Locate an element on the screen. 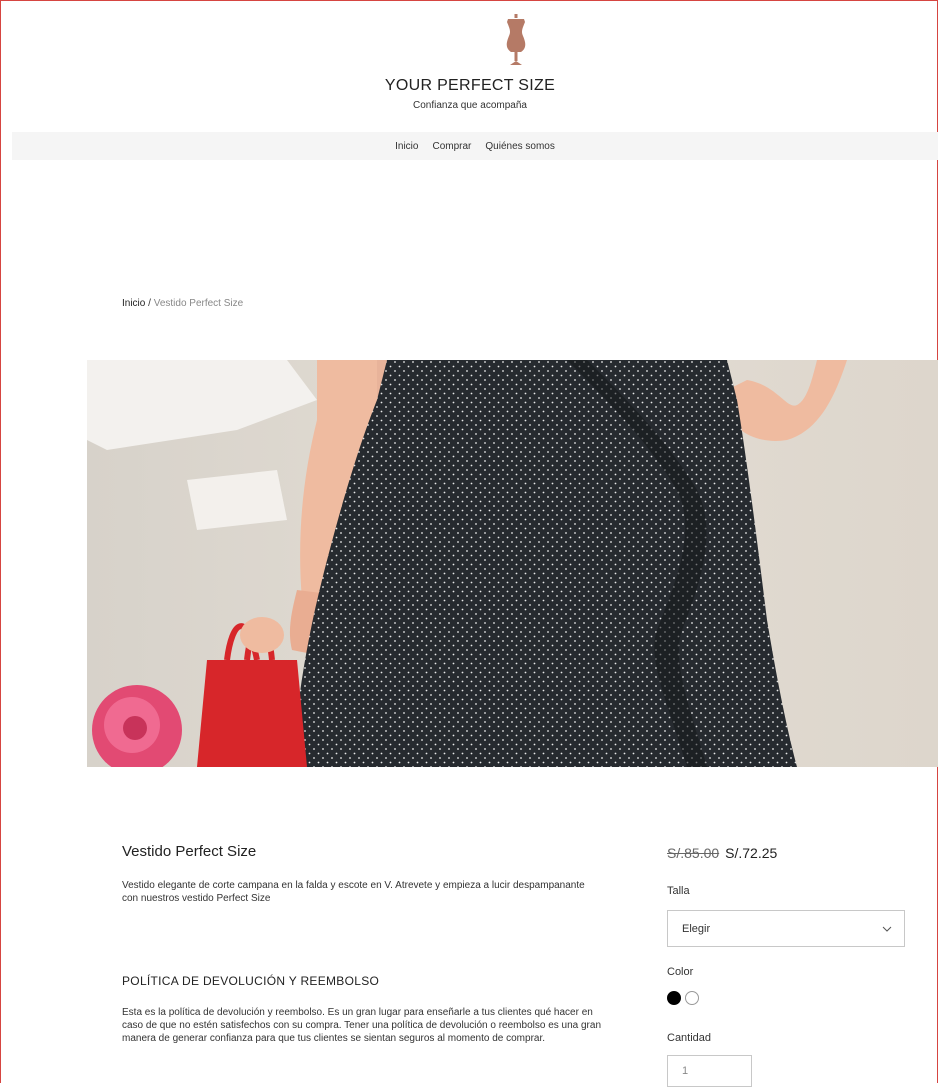 The width and height of the screenshot is (940, 1087). breadcrumb-home-link: Inicio is located at coordinates (133, 303).